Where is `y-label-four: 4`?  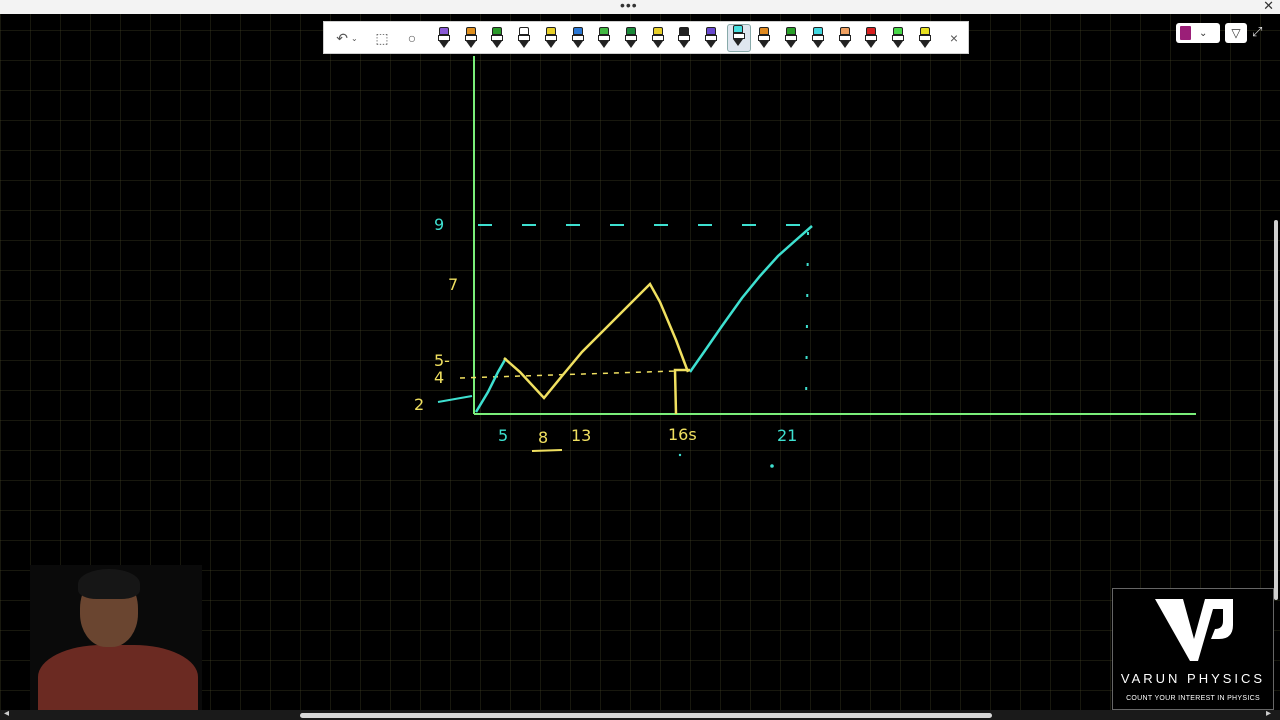 y-label-four: 4 is located at coordinates (439, 377).